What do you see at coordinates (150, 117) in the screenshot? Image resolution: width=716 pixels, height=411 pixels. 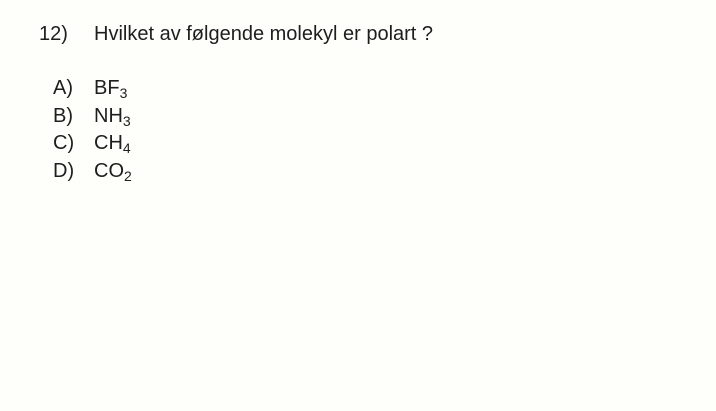 I see `option-b: B) NH3` at bounding box center [150, 117].